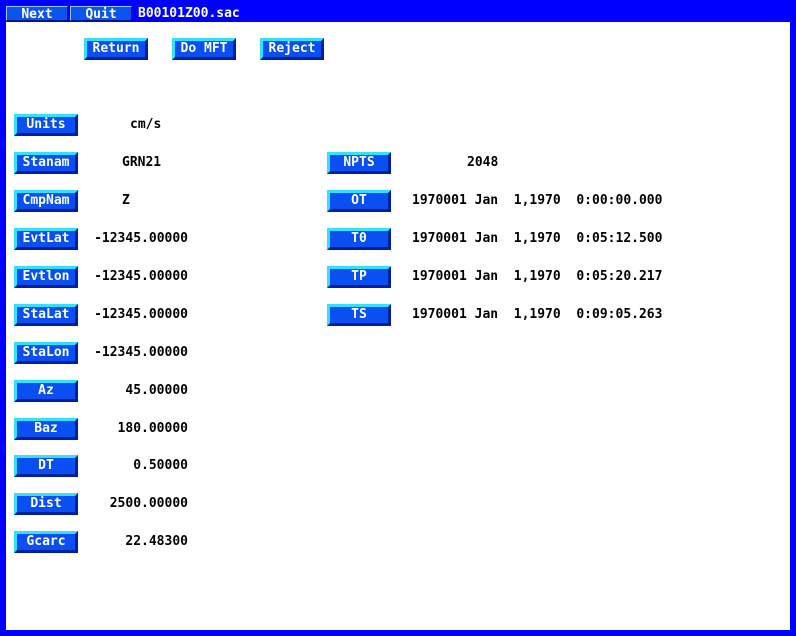 This screenshot has height=636, width=796. I want to click on do-mft-button: Do MFT, so click(204, 49).